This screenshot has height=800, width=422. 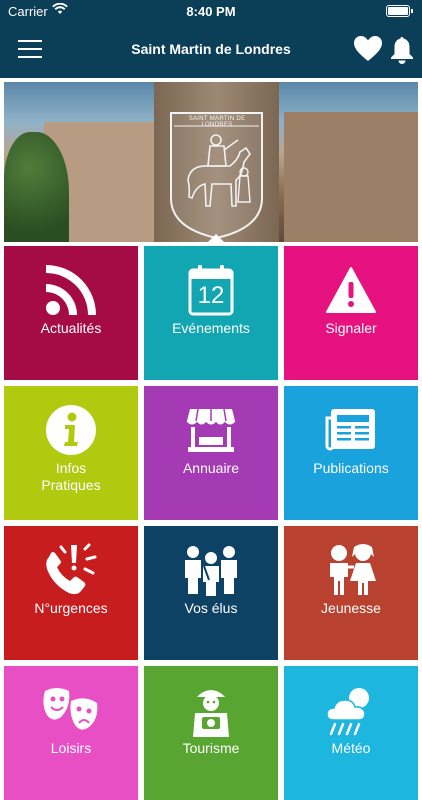 I want to click on tile-label: N°urgences, so click(x=71, y=608).